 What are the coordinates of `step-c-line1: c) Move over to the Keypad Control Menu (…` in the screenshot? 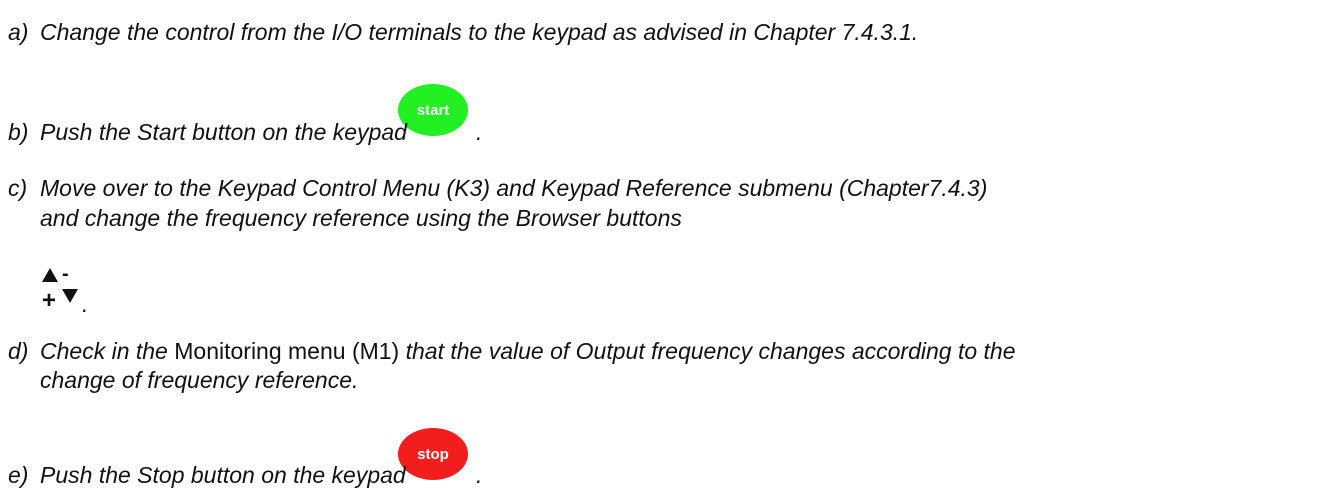 It's located at (497, 188).